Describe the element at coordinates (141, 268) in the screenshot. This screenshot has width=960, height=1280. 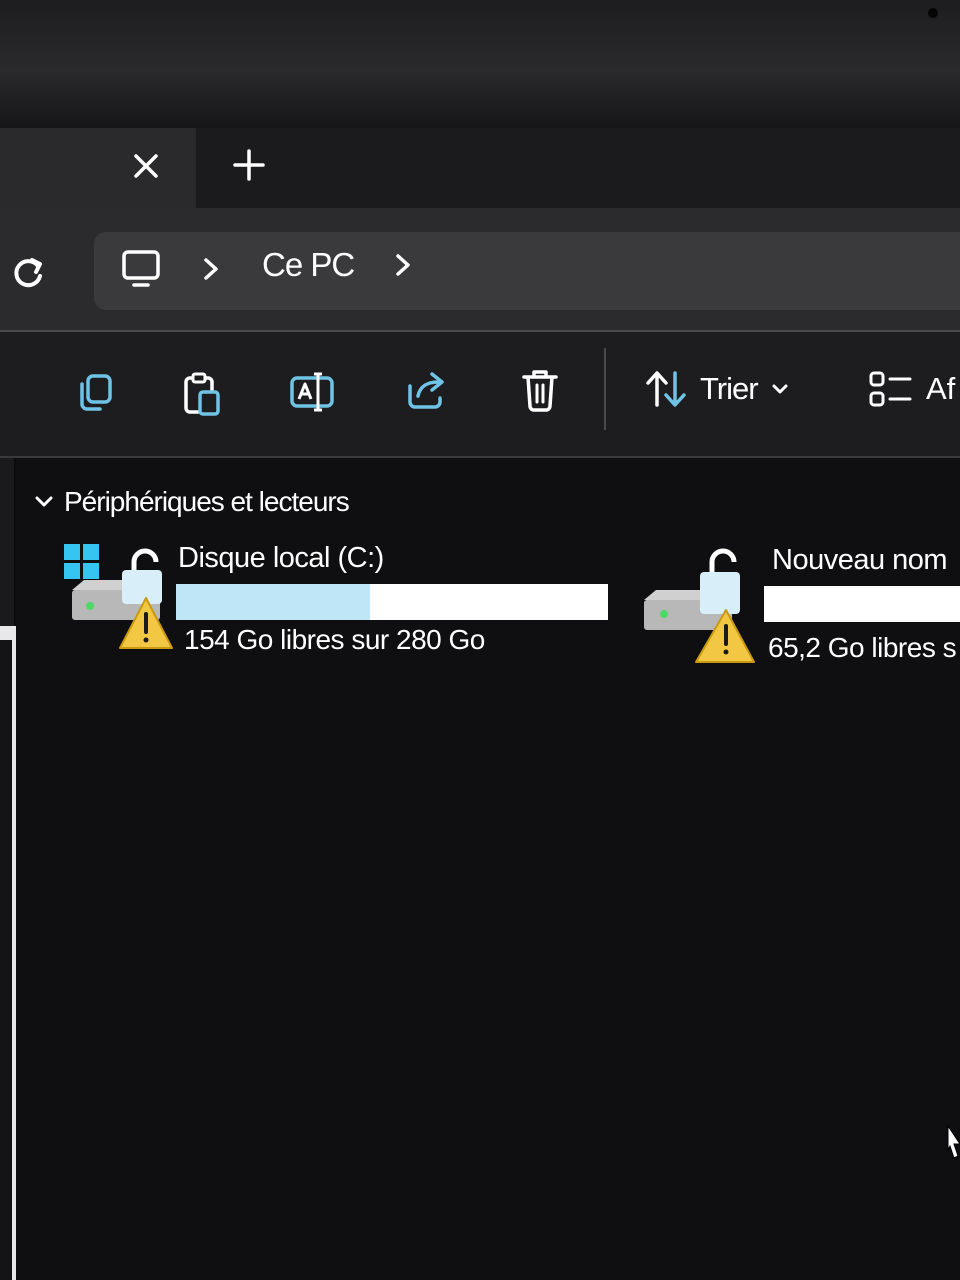
I see `computer-icon` at that location.